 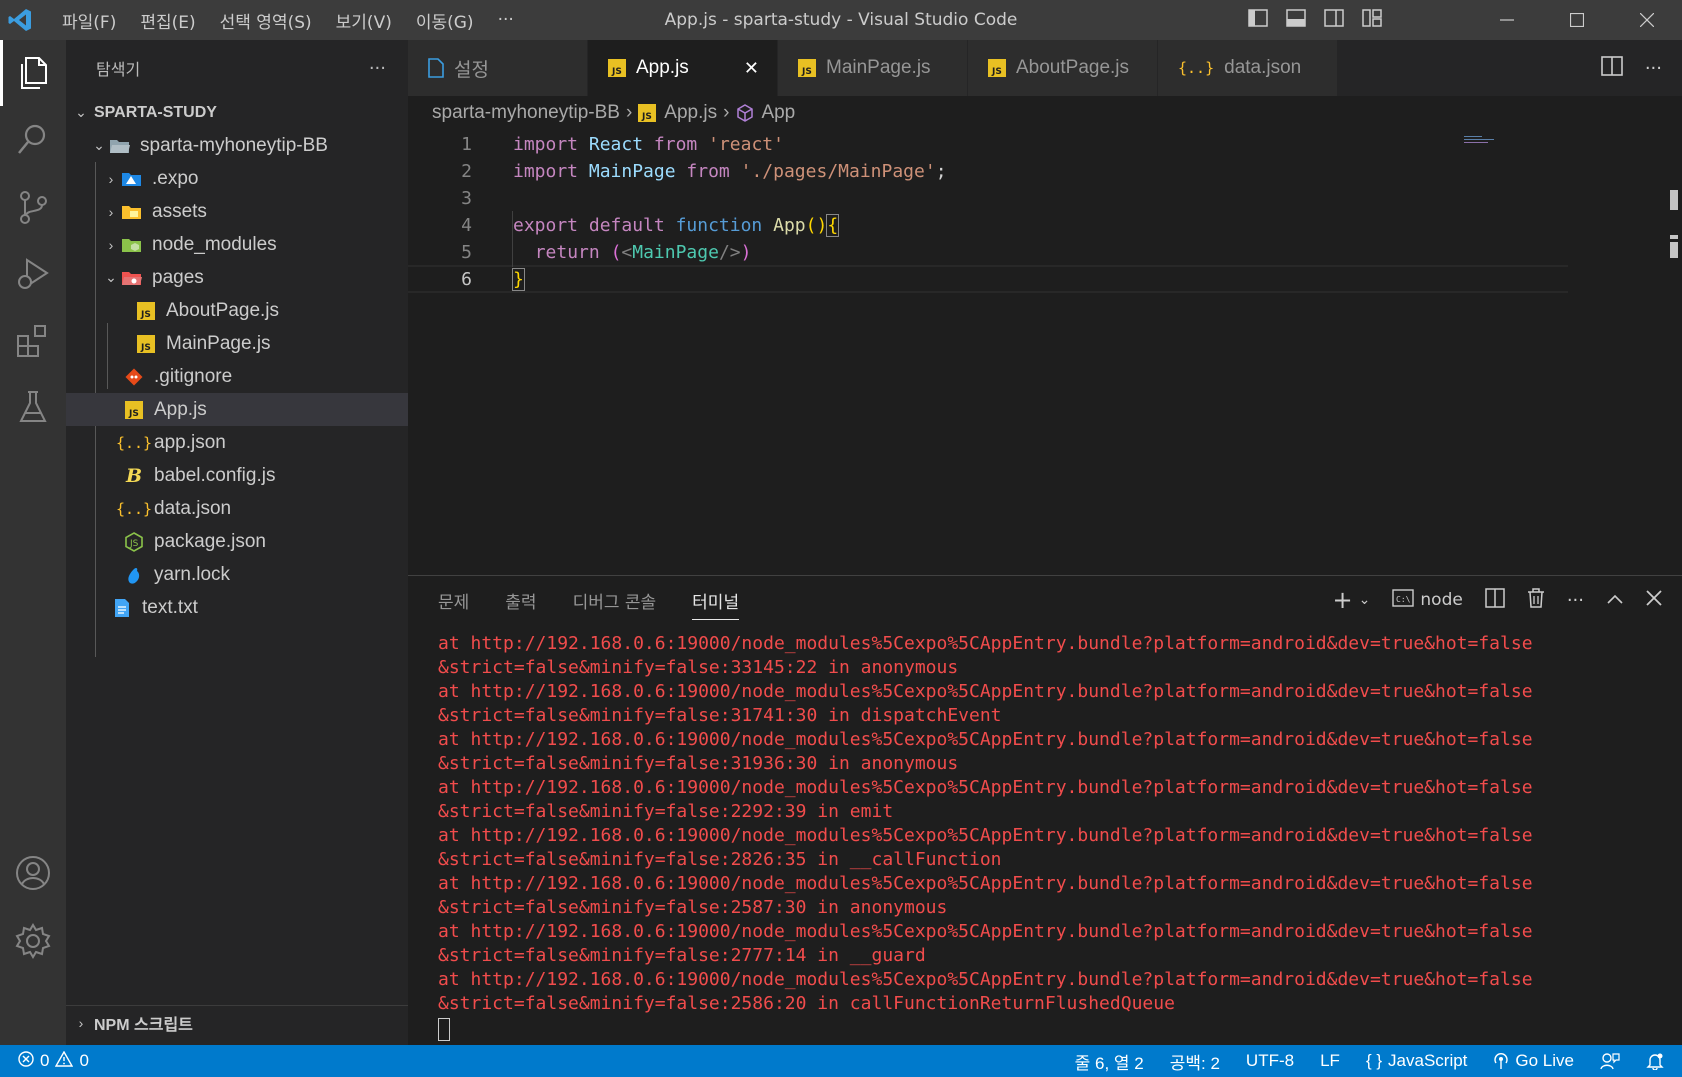 What do you see at coordinates (1063, 68) in the screenshot?
I see `tab-aboutpage-js: JS AboutPage.js` at bounding box center [1063, 68].